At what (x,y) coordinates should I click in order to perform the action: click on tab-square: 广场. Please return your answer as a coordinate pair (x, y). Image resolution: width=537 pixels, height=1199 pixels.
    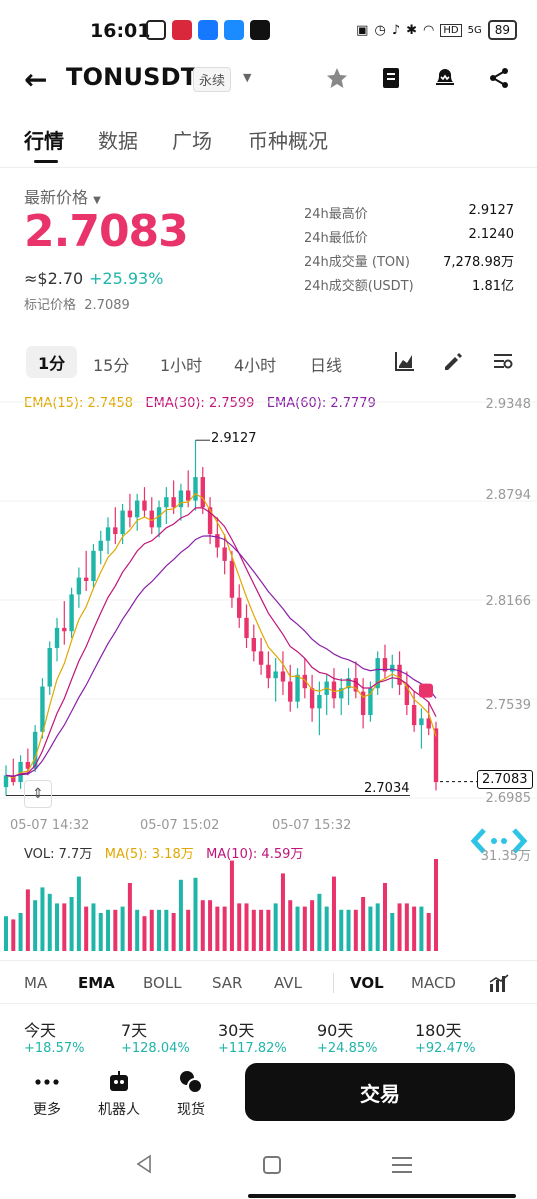
    Looking at the image, I should click on (192, 139).